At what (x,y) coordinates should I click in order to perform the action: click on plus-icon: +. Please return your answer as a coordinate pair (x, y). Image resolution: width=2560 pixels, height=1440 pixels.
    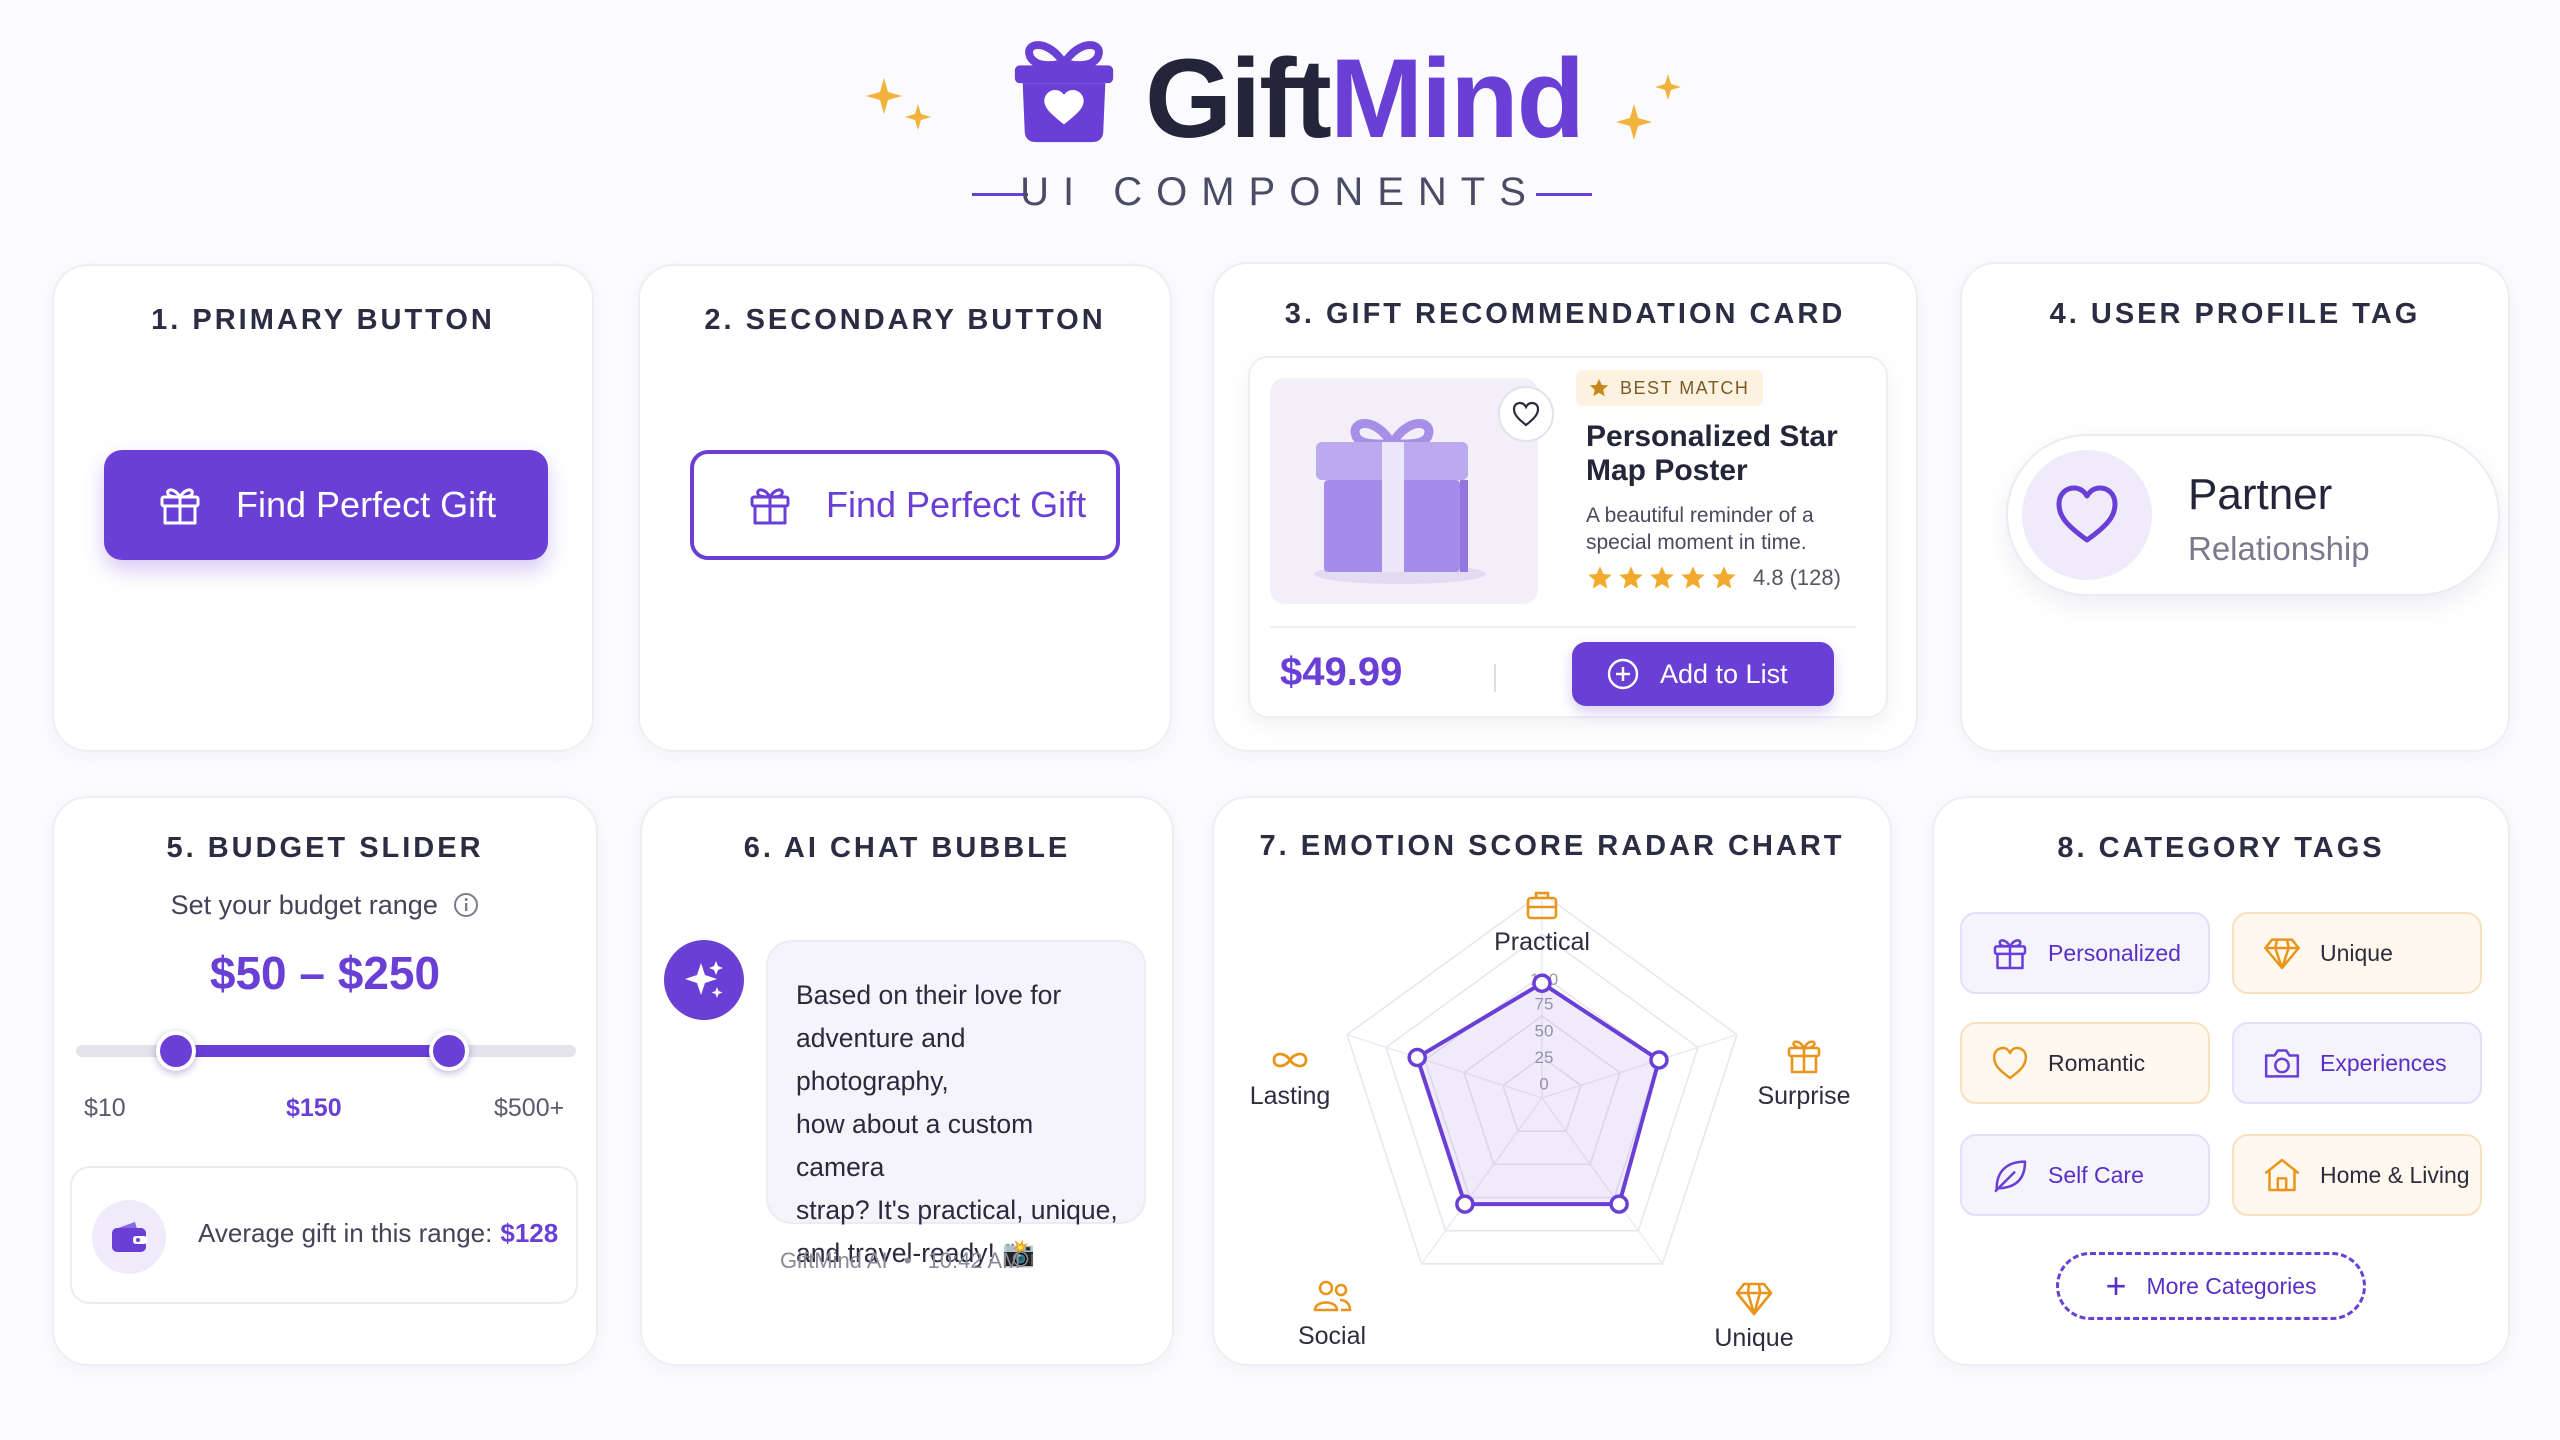
    Looking at the image, I should click on (2116, 1285).